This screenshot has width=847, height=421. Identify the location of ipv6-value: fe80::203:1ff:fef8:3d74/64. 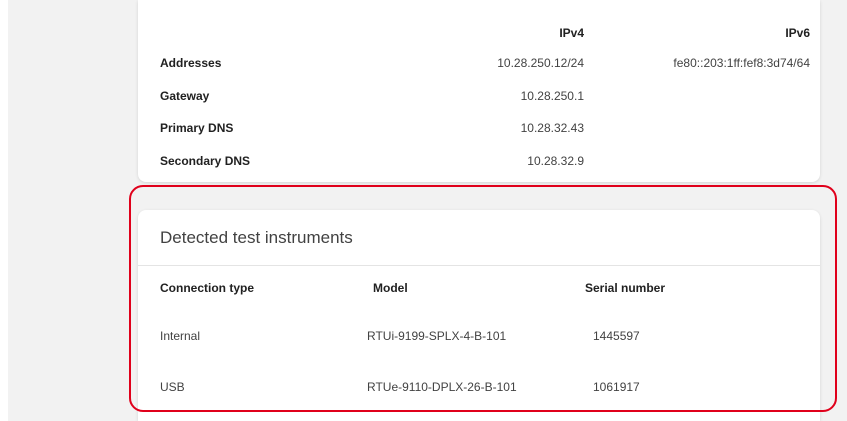
(741, 63).